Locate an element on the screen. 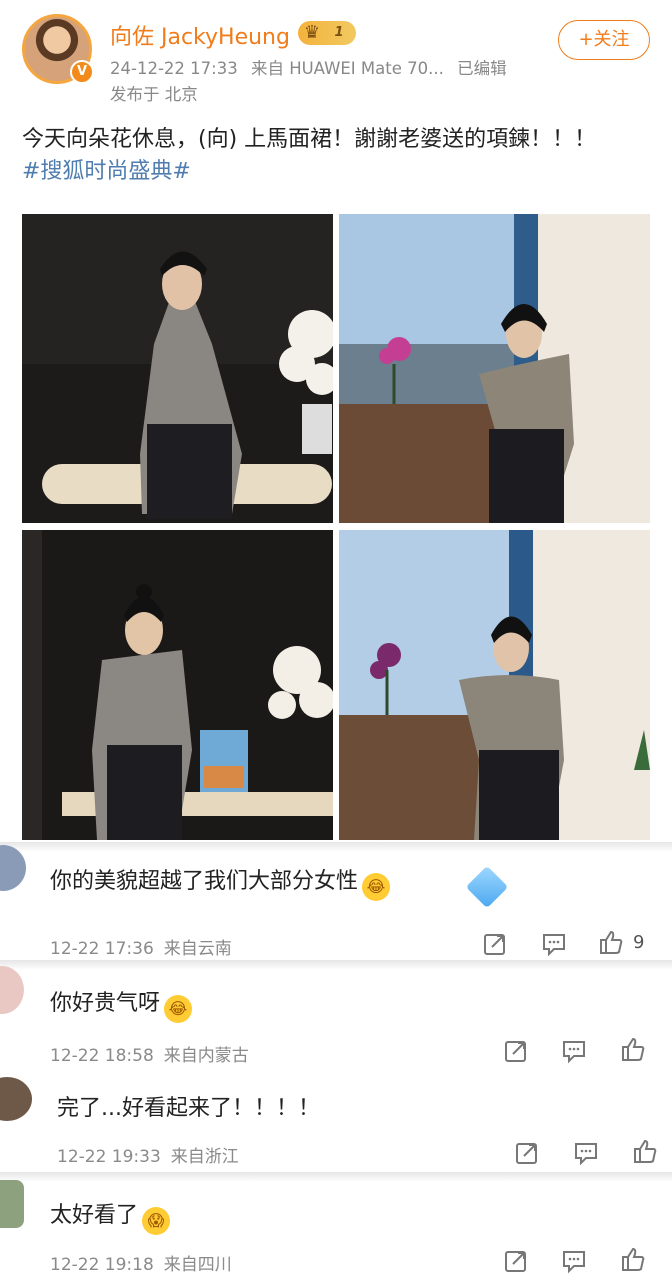 This screenshot has width=672, height=1280. member-badge: ♛ 1 is located at coordinates (327, 33).